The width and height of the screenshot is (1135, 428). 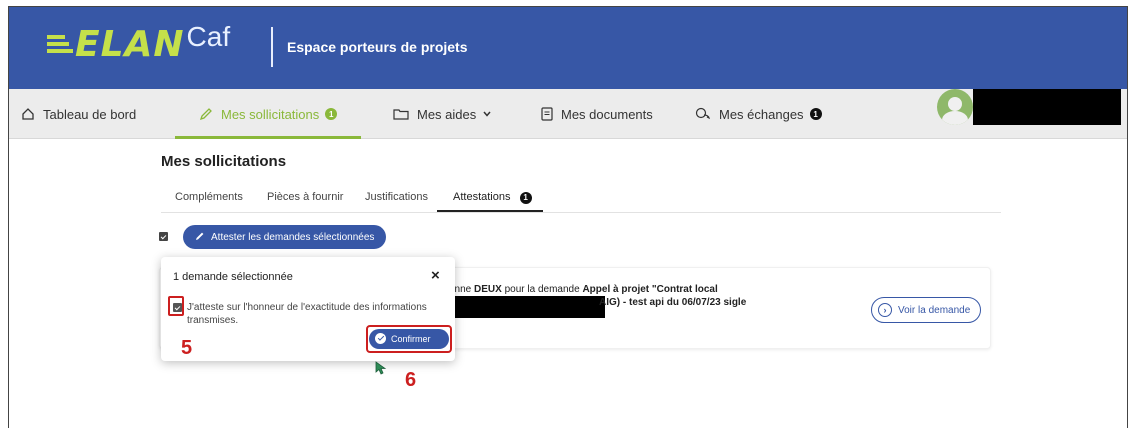 What do you see at coordinates (90, 114) in the screenshot?
I see `nav-label: Tableau de bord` at bounding box center [90, 114].